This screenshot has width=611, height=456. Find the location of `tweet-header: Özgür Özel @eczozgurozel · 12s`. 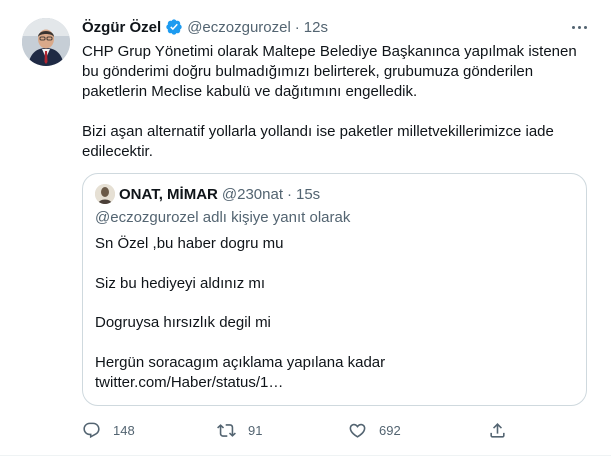

tweet-header: Özgür Özel @eczozgurozel · 12s is located at coordinates (334, 27).